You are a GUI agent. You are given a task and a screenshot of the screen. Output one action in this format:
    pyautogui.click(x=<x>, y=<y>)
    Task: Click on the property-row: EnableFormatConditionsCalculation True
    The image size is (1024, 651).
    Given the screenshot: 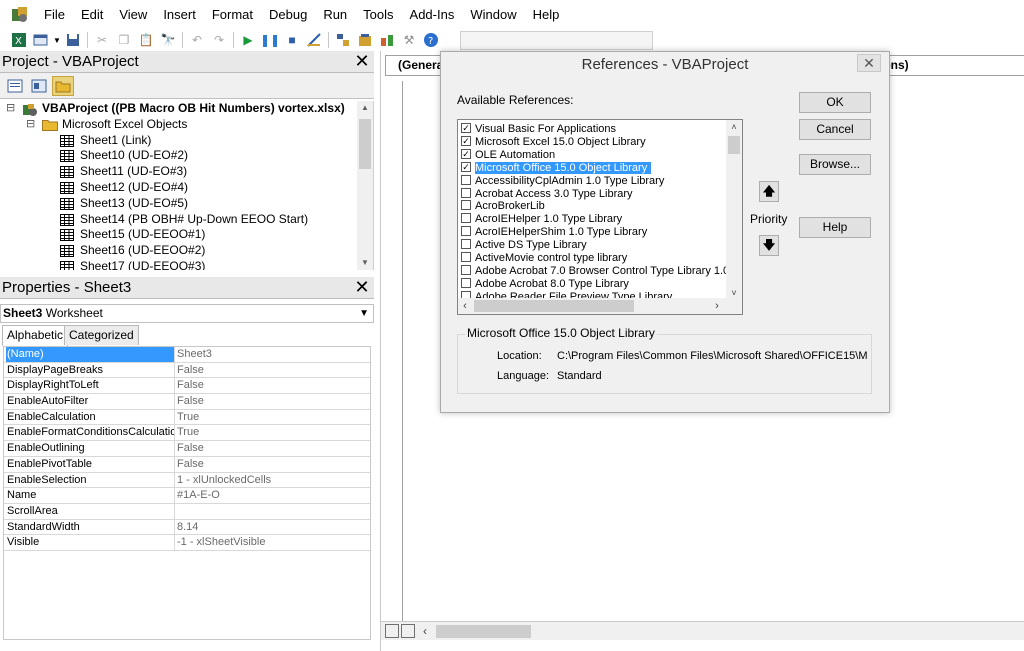 What is the action you would take?
    pyautogui.click(x=187, y=433)
    